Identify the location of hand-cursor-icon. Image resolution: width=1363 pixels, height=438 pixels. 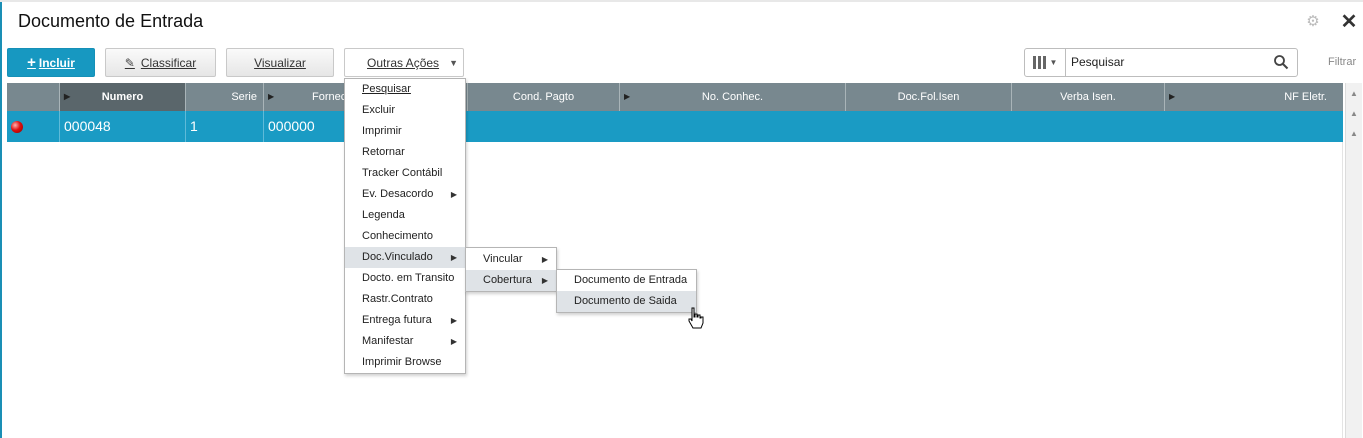
(696, 318).